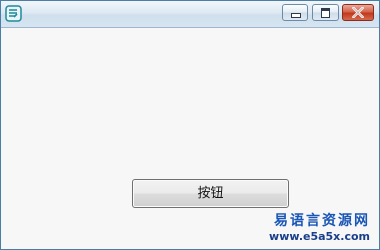  Describe the element at coordinates (295, 12) in the screenshot. I see `minimize-button` at that location.